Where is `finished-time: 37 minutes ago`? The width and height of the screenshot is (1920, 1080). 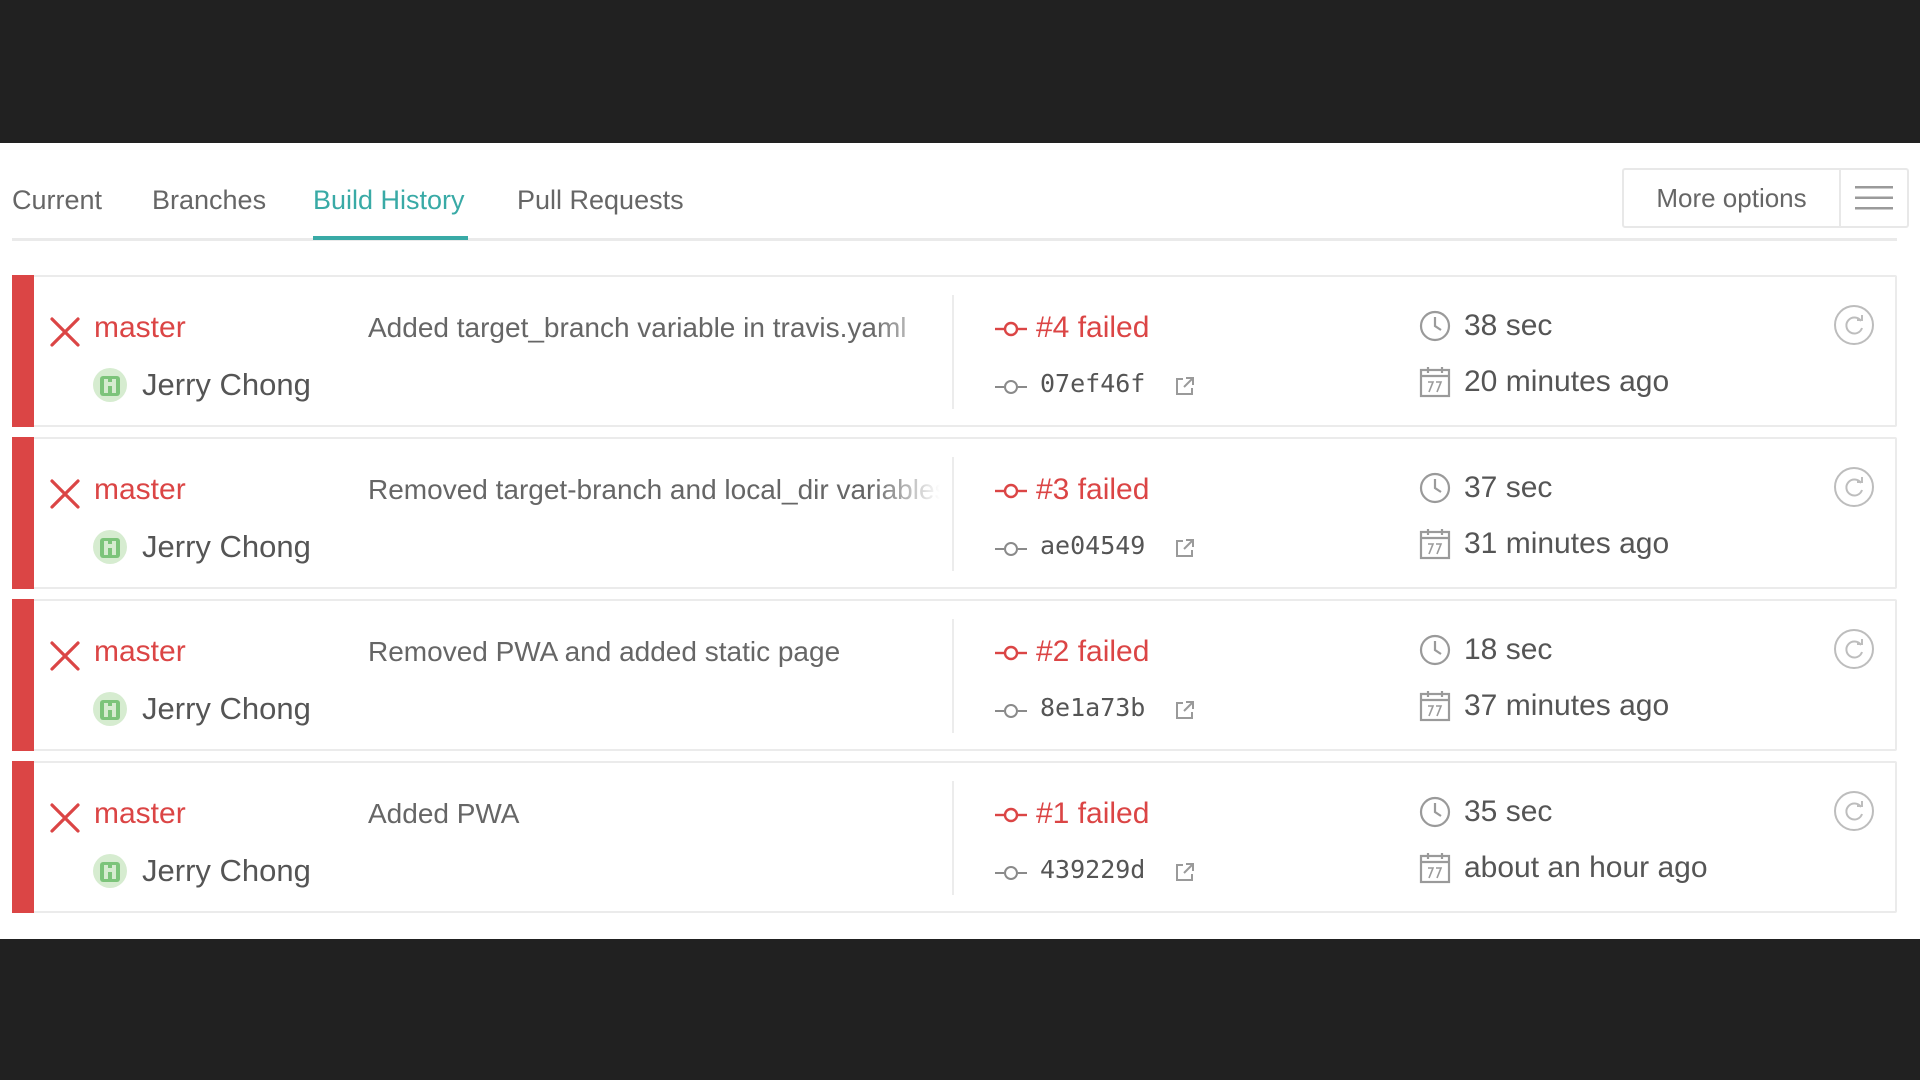
finished-time: 37 minutes ago is located at coordinates (1567, 705).